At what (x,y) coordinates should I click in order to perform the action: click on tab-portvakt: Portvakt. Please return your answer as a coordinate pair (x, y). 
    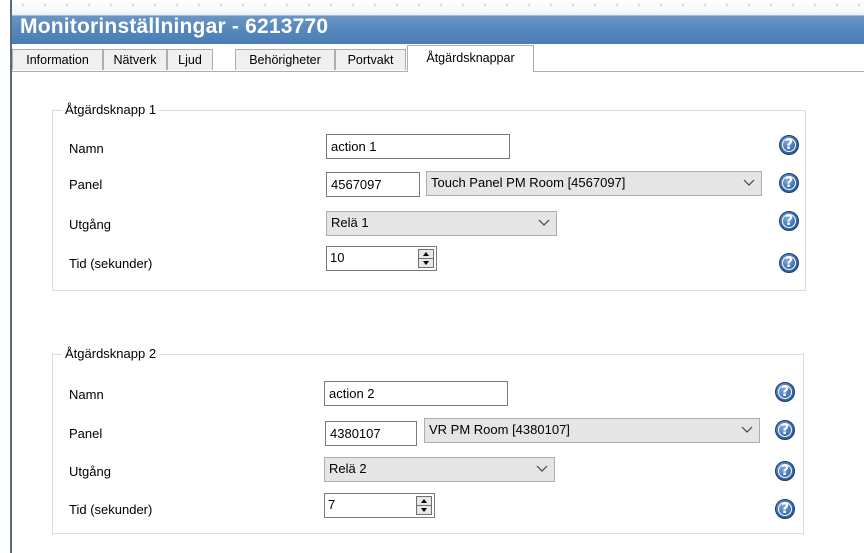
    Looking at the image, I should click on (370, 59).